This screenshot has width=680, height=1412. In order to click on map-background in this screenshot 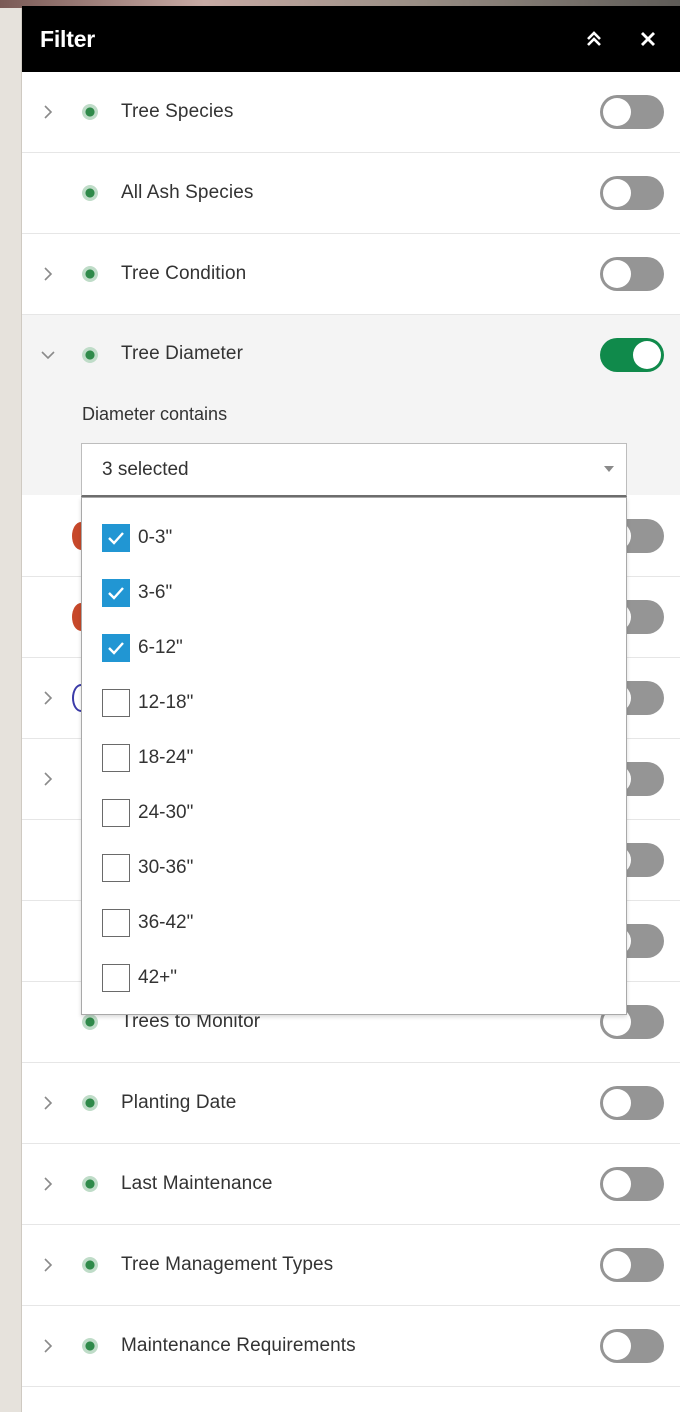, I will do `click(11, 706)`.